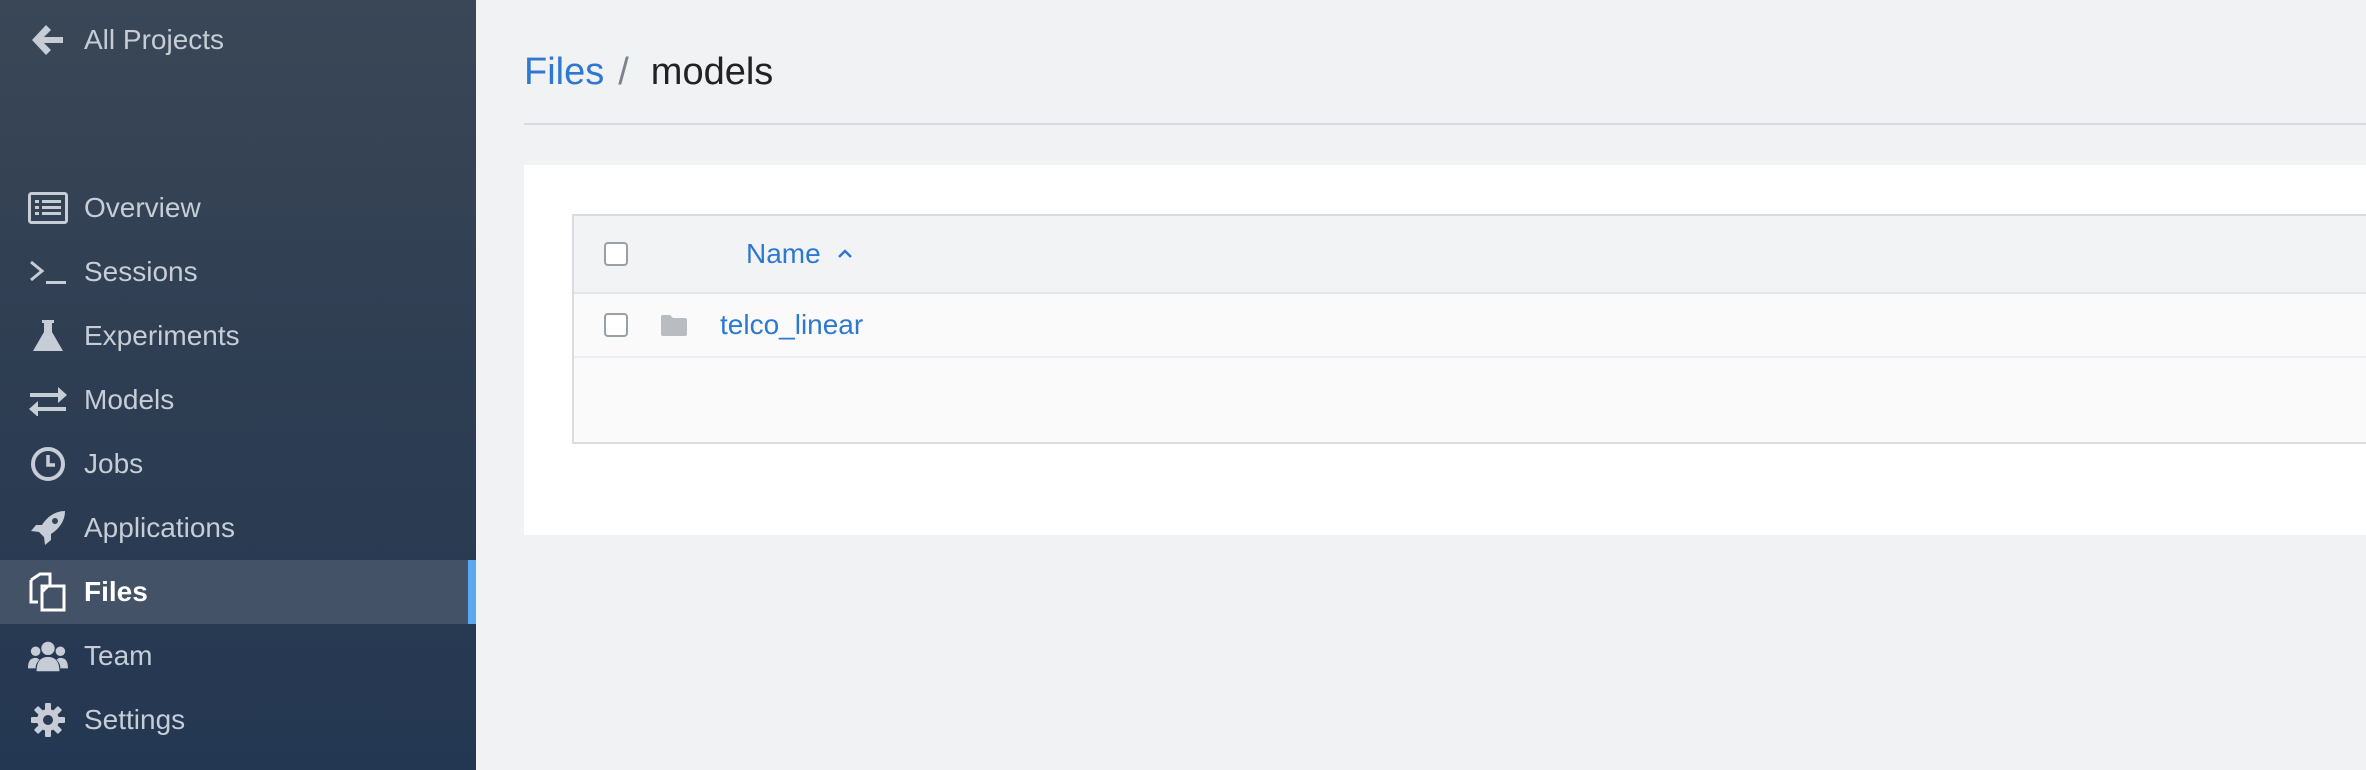 This screenshot has width=2366, height=770. I want to click on folder-icon, so click(674, 325).